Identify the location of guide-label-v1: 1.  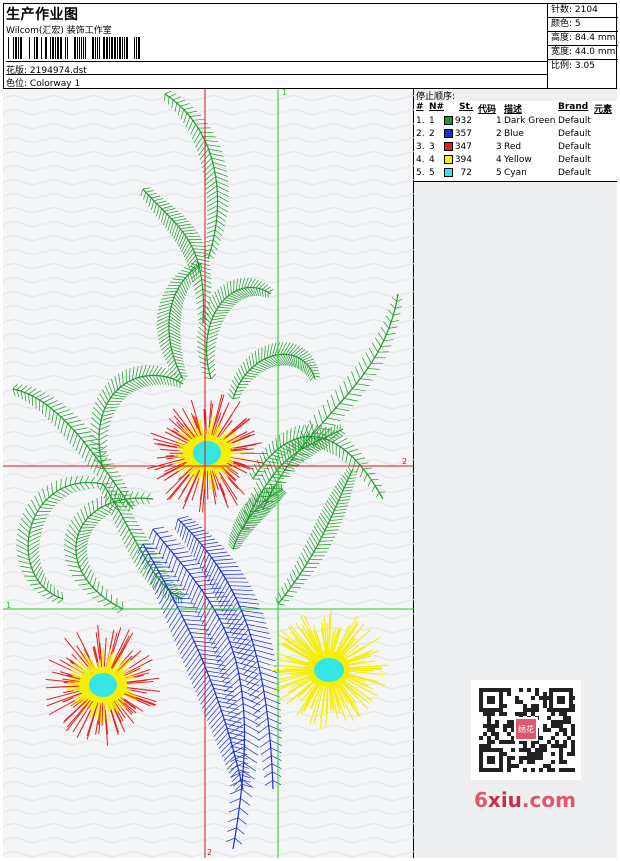
(284, 93).